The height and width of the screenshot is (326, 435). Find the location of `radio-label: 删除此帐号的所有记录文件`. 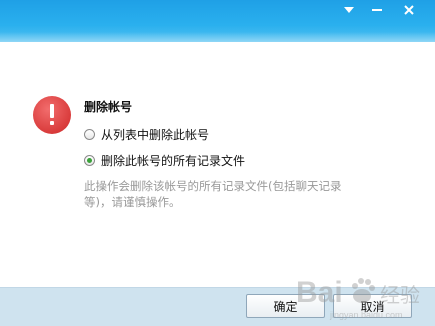

radio-label: 删除此帐号的所有记录文件 is located at coordinates (173, 161).